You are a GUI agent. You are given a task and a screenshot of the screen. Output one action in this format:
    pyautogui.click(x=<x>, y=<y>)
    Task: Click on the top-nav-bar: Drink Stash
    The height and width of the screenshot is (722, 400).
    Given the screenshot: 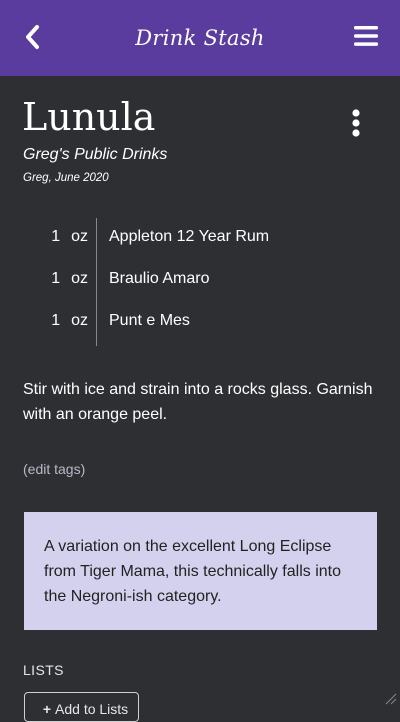 What is the action you would take?
    pyautogui.click(x=200, y=38)
    